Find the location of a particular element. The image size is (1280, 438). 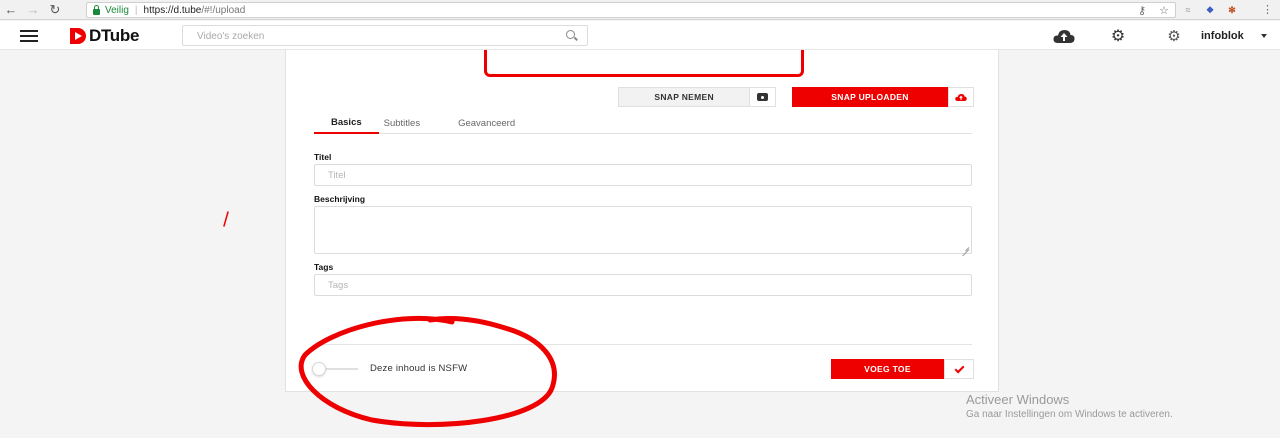

forward-arrow-icon: → is located at coordinates (33, 10).